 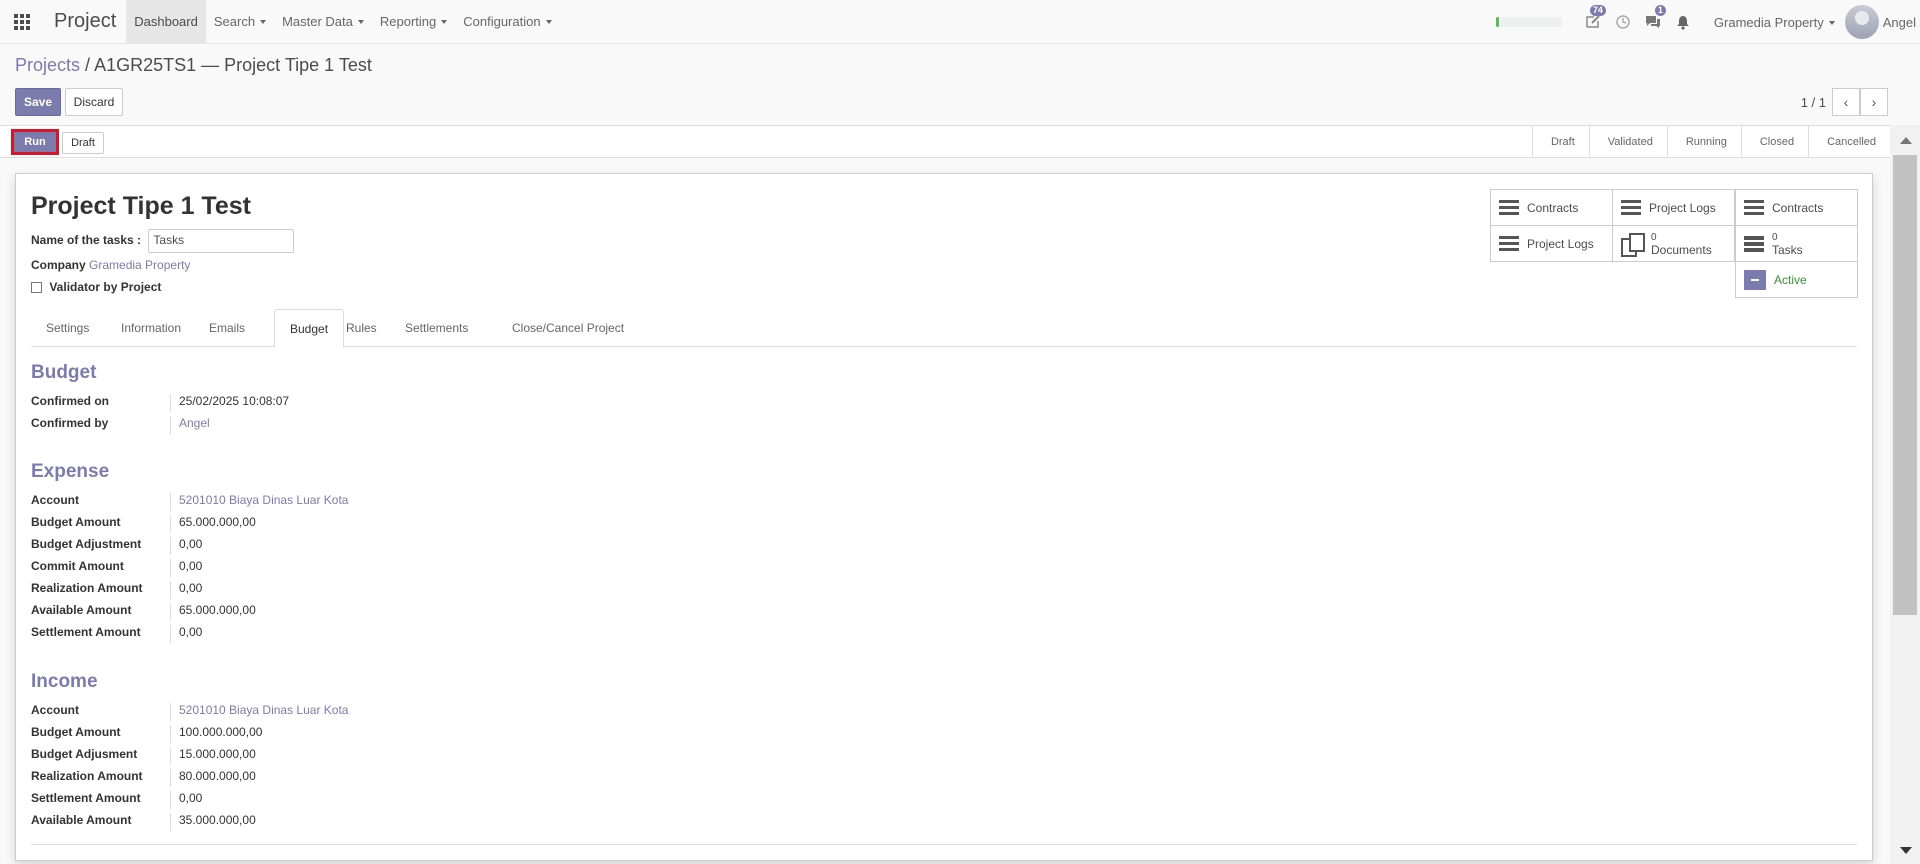 I want to click on avatar, so click(x=1861, y=22).